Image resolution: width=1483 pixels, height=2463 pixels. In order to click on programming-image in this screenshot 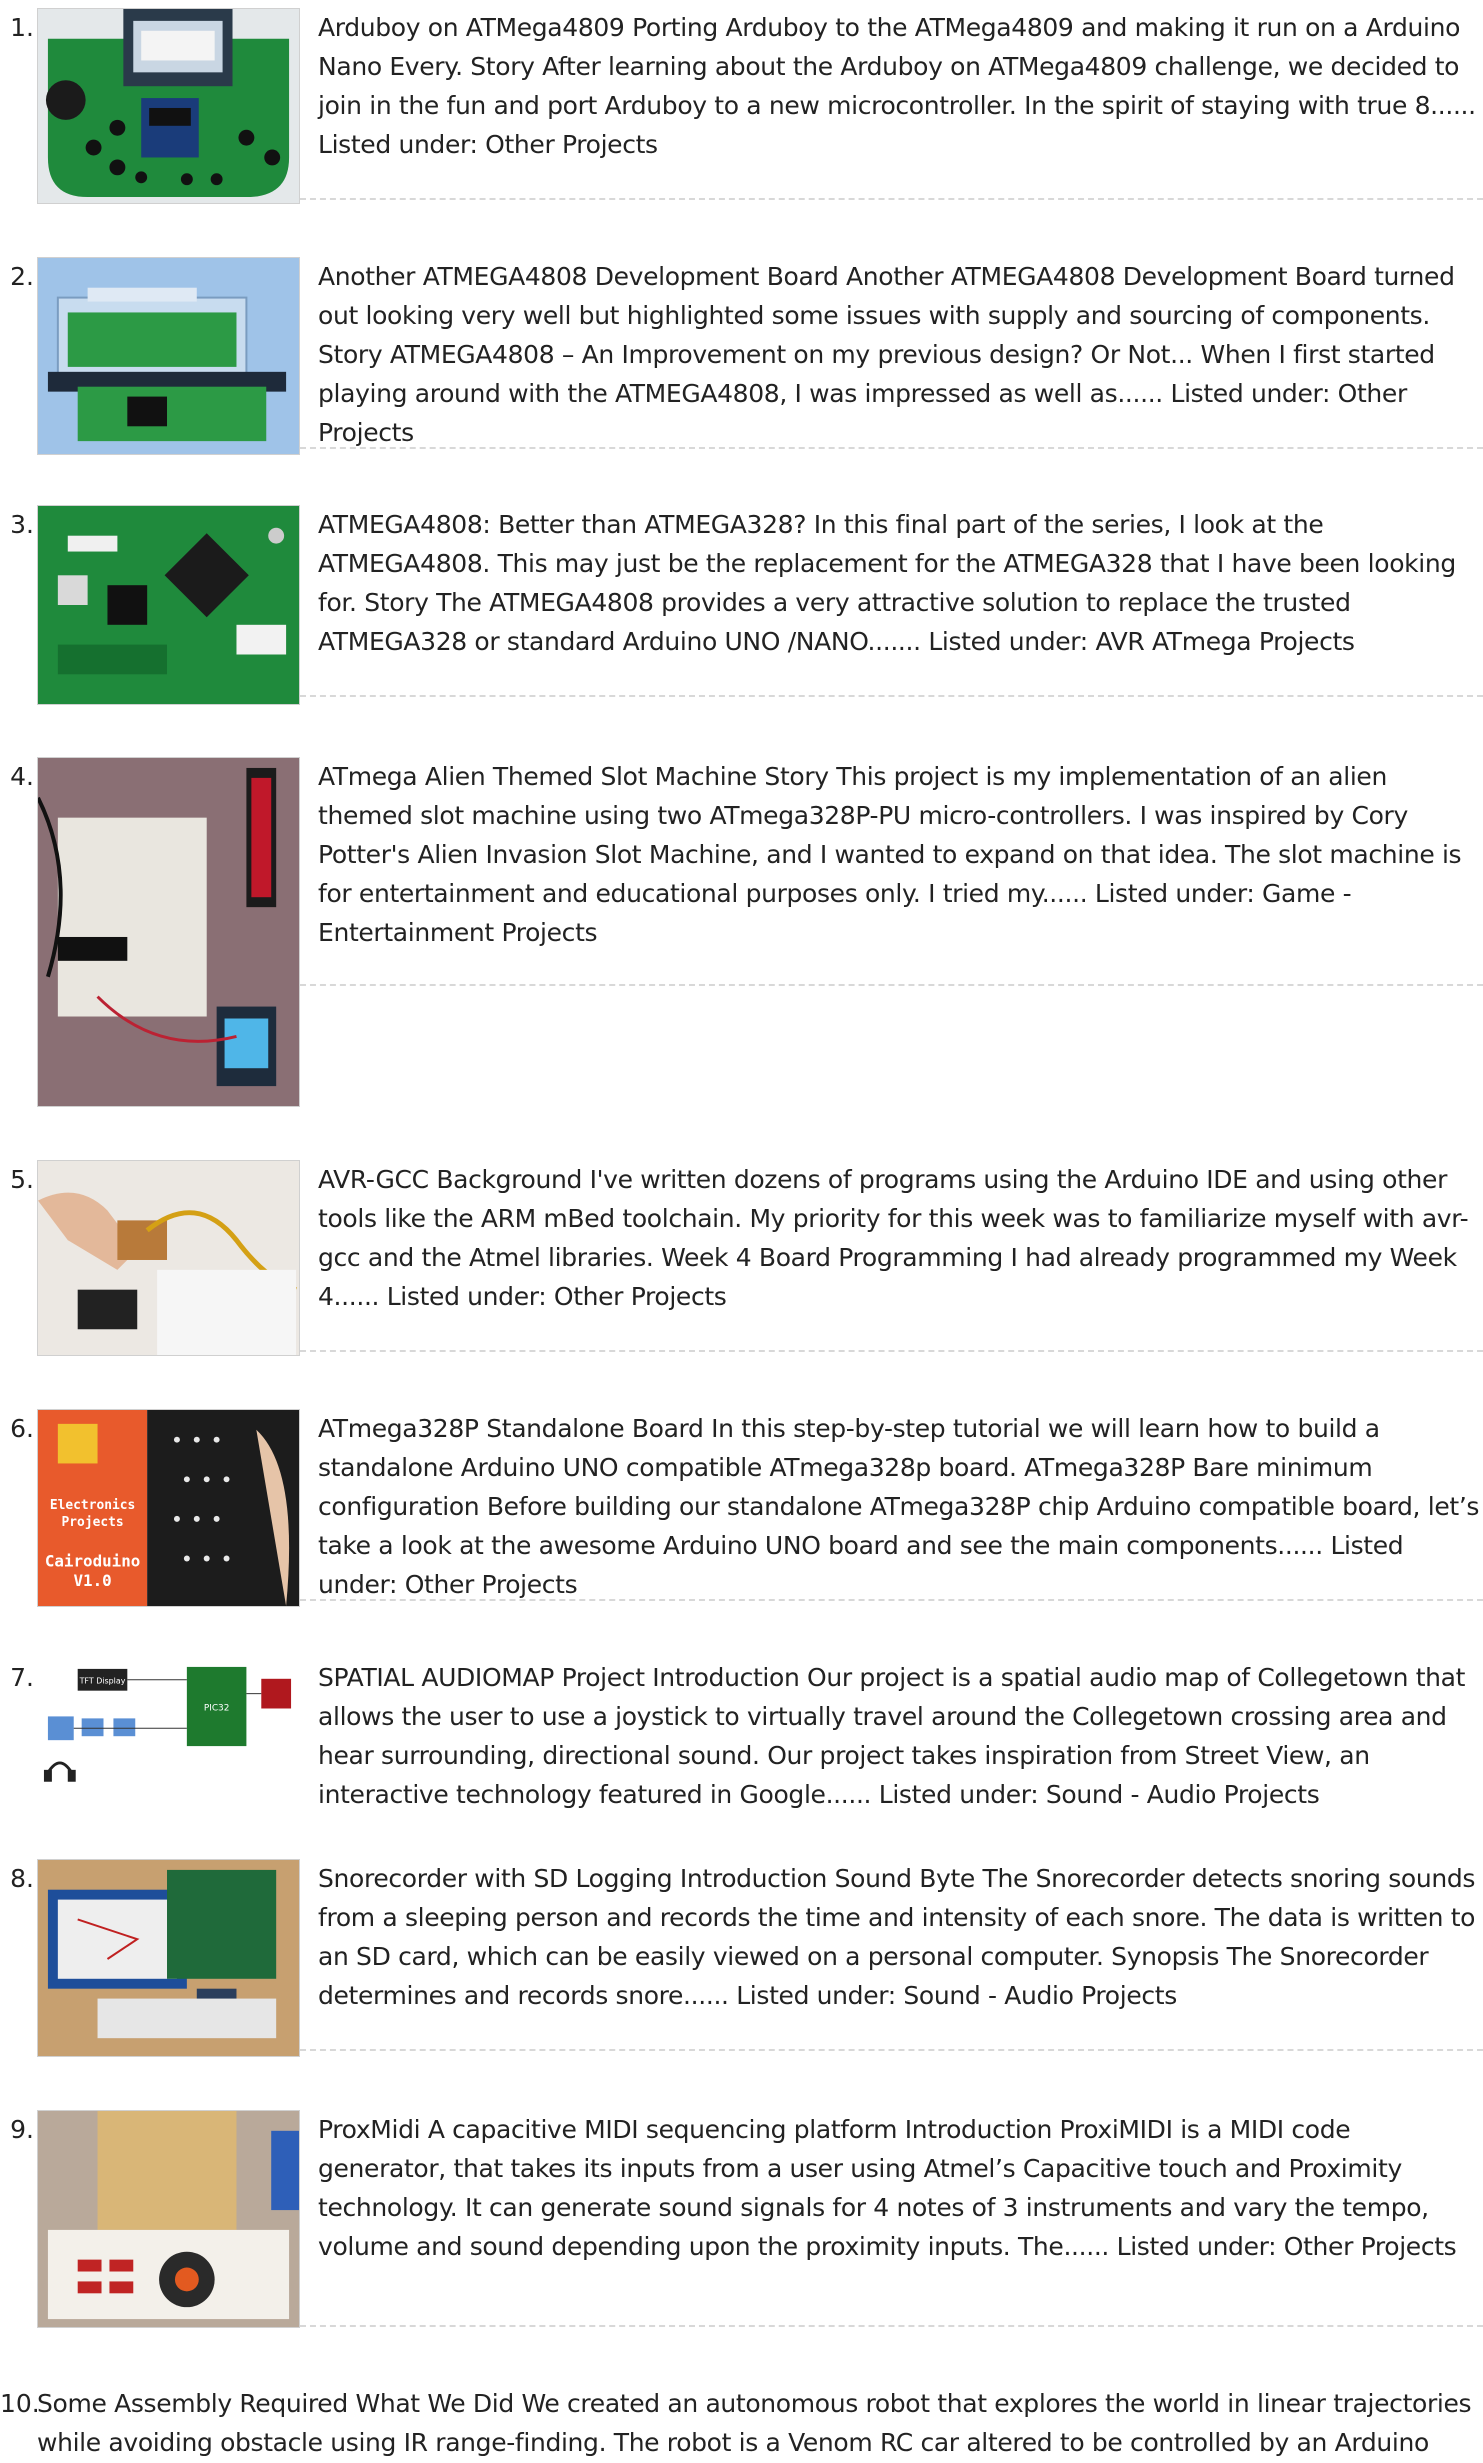, I will do `click(168, 1258)`.